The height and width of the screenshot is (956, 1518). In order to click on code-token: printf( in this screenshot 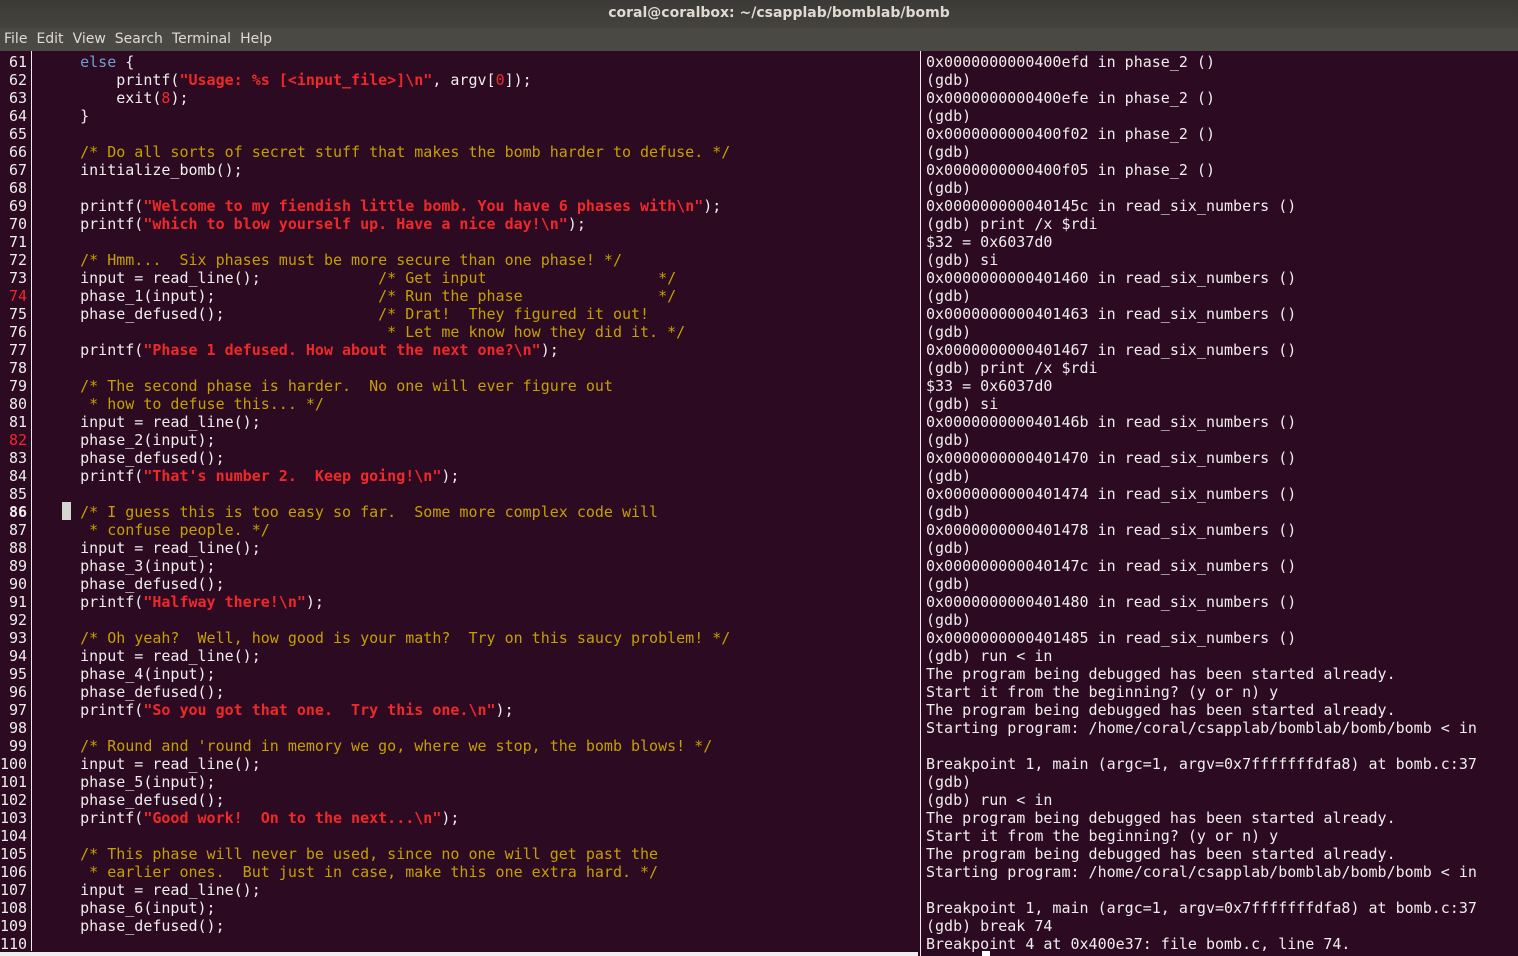, I will do `click(94, 476)`.